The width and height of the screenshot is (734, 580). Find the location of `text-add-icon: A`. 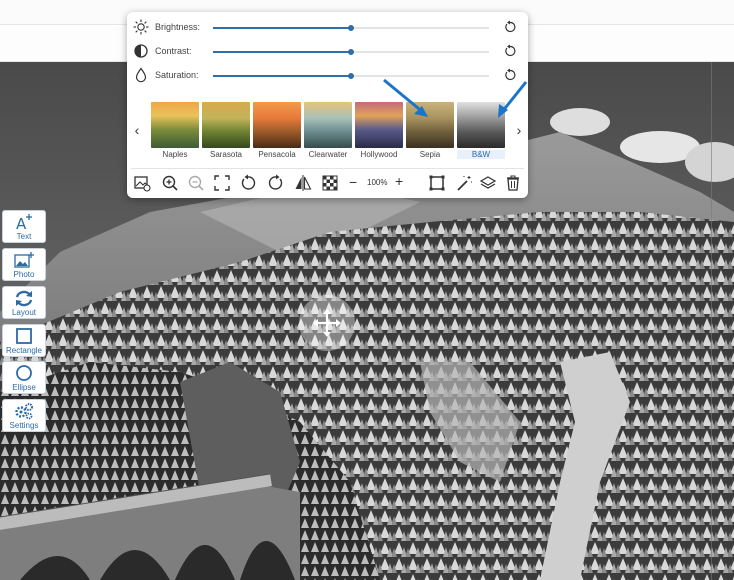

text-add-icon: A is located at coordinates (24, 222).